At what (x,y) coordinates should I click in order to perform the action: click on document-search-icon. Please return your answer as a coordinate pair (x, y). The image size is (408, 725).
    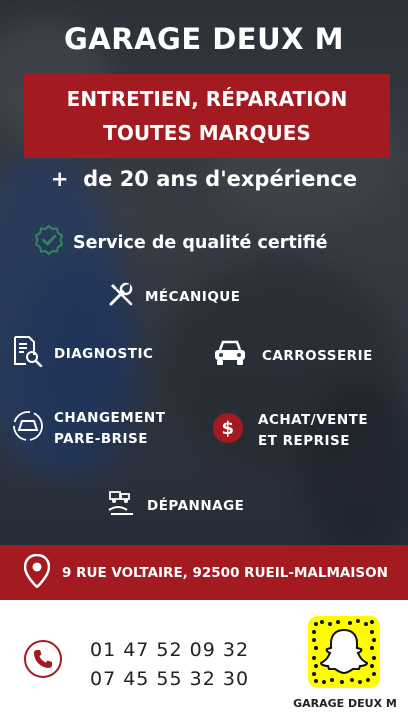
    Looking at the image, I should click on (28, 354).